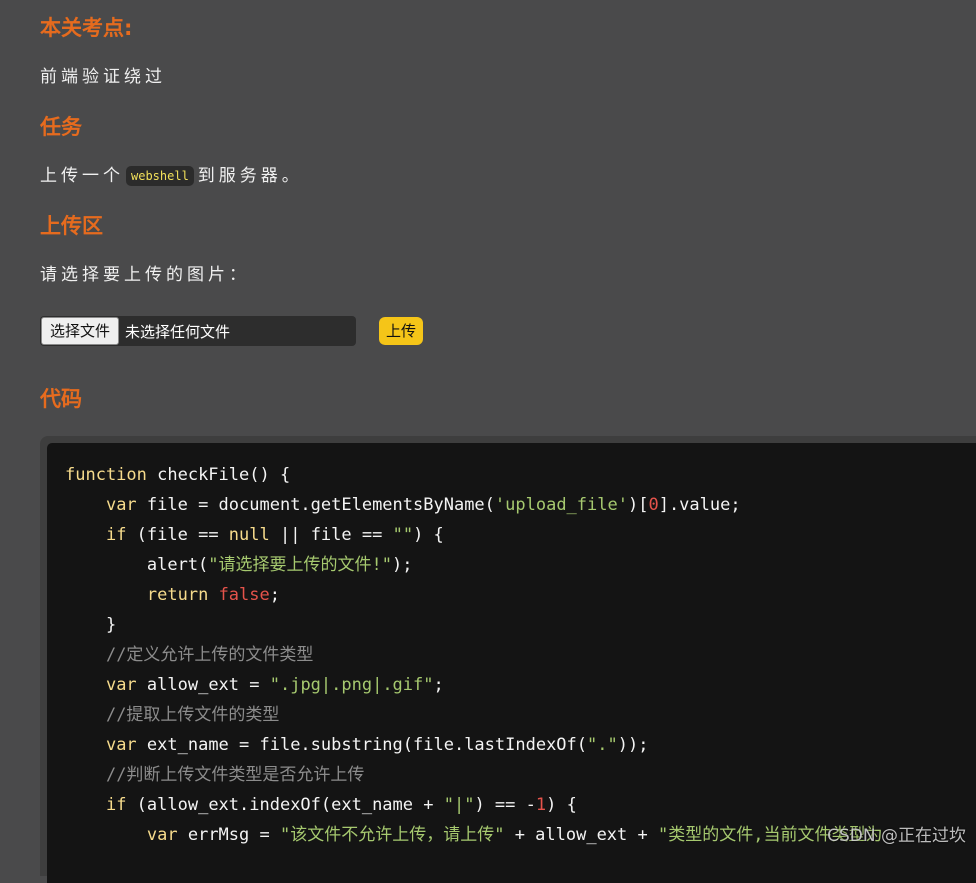 Image resolution: width=976 pixels, height=883 pixels. What do you see at coordinates (403, 535) in the screenshot?
I see `code-token: ""` at bounding box center [403, 535].